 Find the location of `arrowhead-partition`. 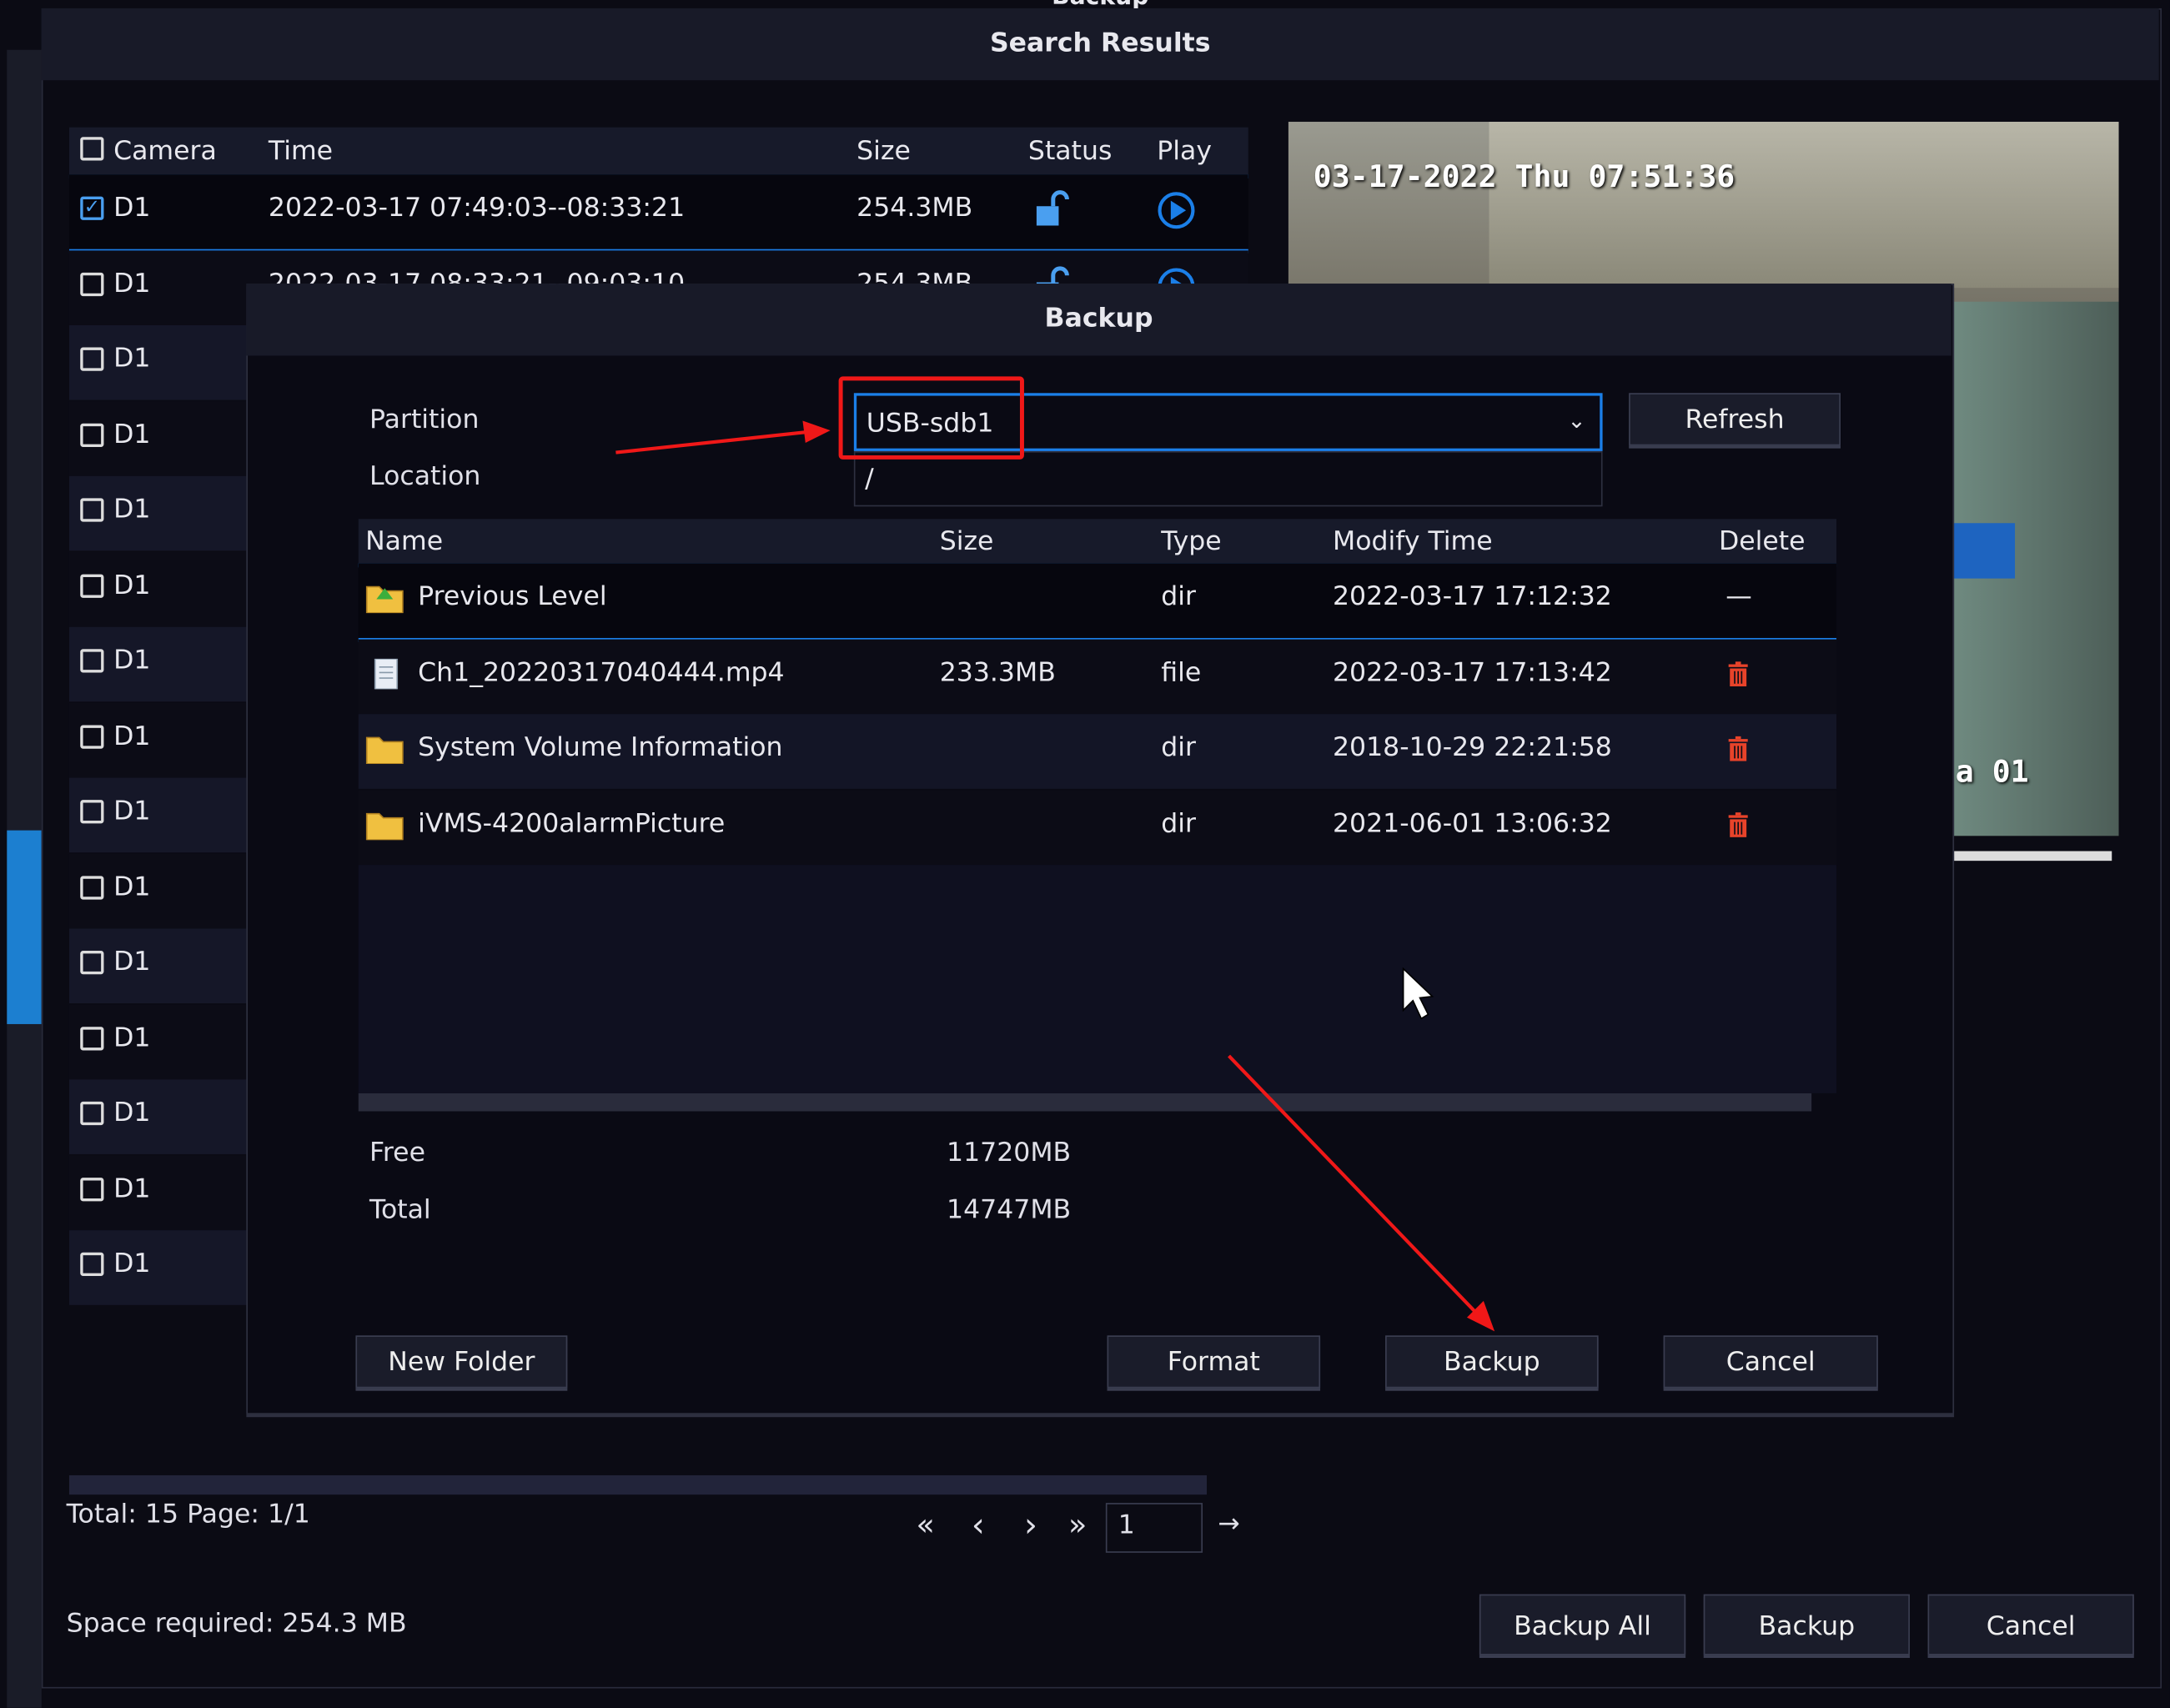

arrowhead-partition is located at coordinates (816, 432).